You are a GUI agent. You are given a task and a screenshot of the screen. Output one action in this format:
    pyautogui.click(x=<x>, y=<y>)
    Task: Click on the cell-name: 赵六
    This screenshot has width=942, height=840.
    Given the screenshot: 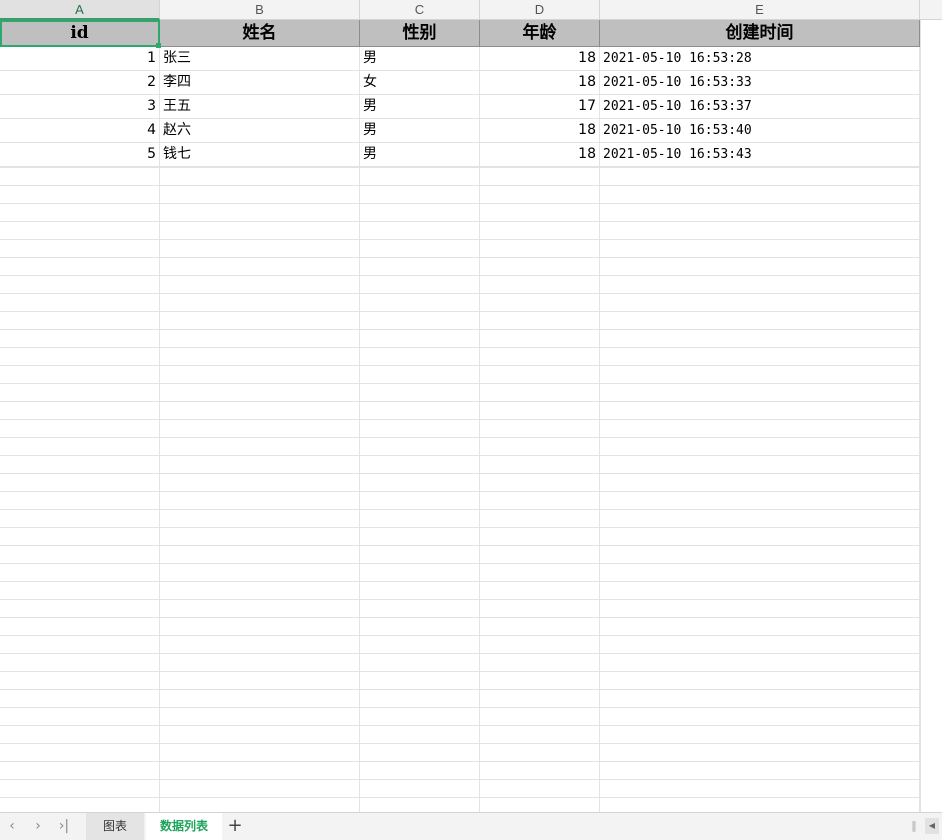 What is the action you would take?
    pyautogui.click(x=260, y=131)
    